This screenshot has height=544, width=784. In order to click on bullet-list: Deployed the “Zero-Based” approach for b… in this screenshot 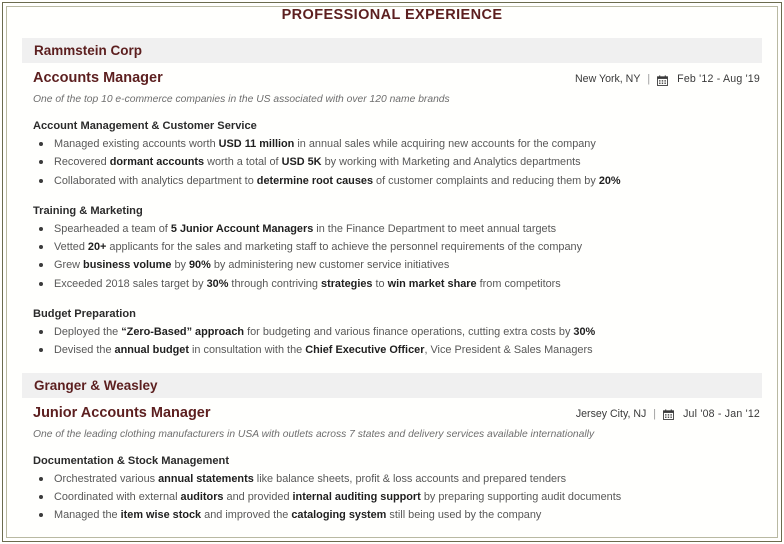, I will do `click(396, 341)`.